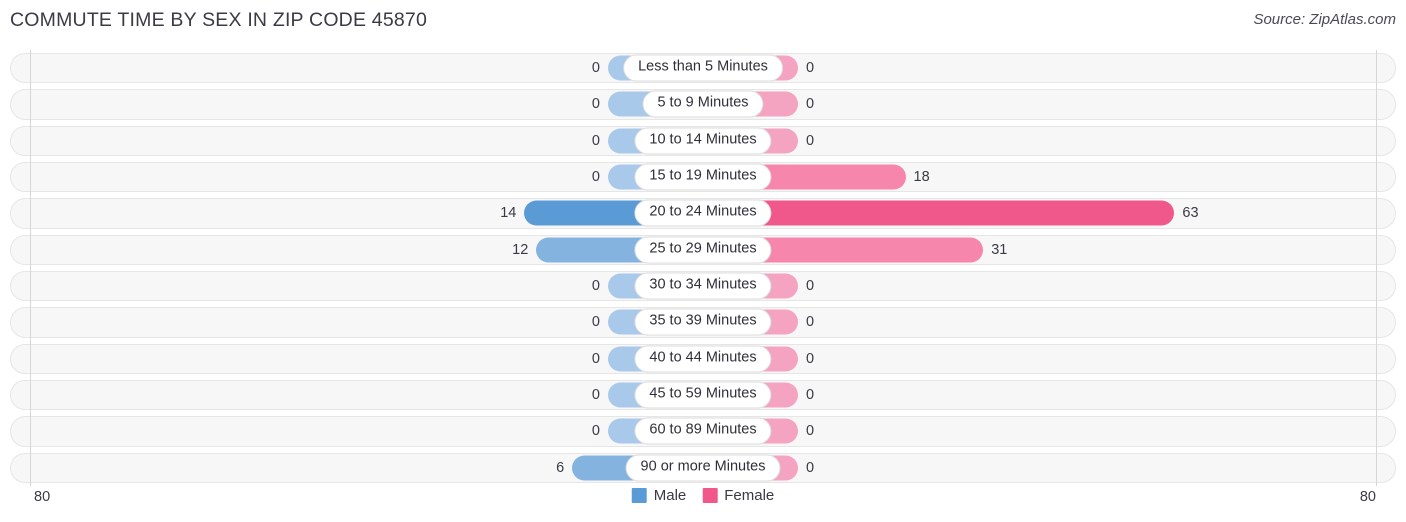  I want to click on category-label: Less than 5 Minutes, so click(703, 68).